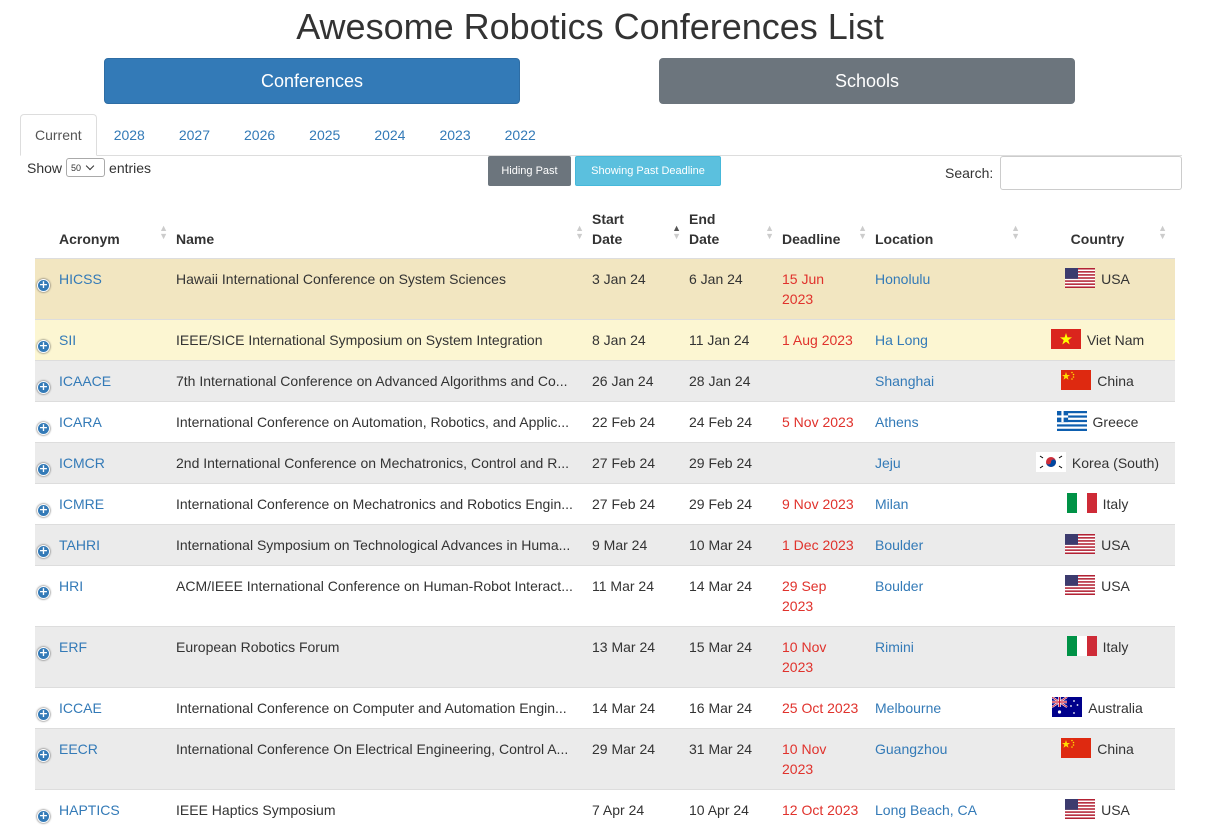 The image size is (1219, 836). What do you see at coordinates (105, 544) in the screenshot?
I see `acronym-cell: + TAHRI` at bounding box center [105, 544].